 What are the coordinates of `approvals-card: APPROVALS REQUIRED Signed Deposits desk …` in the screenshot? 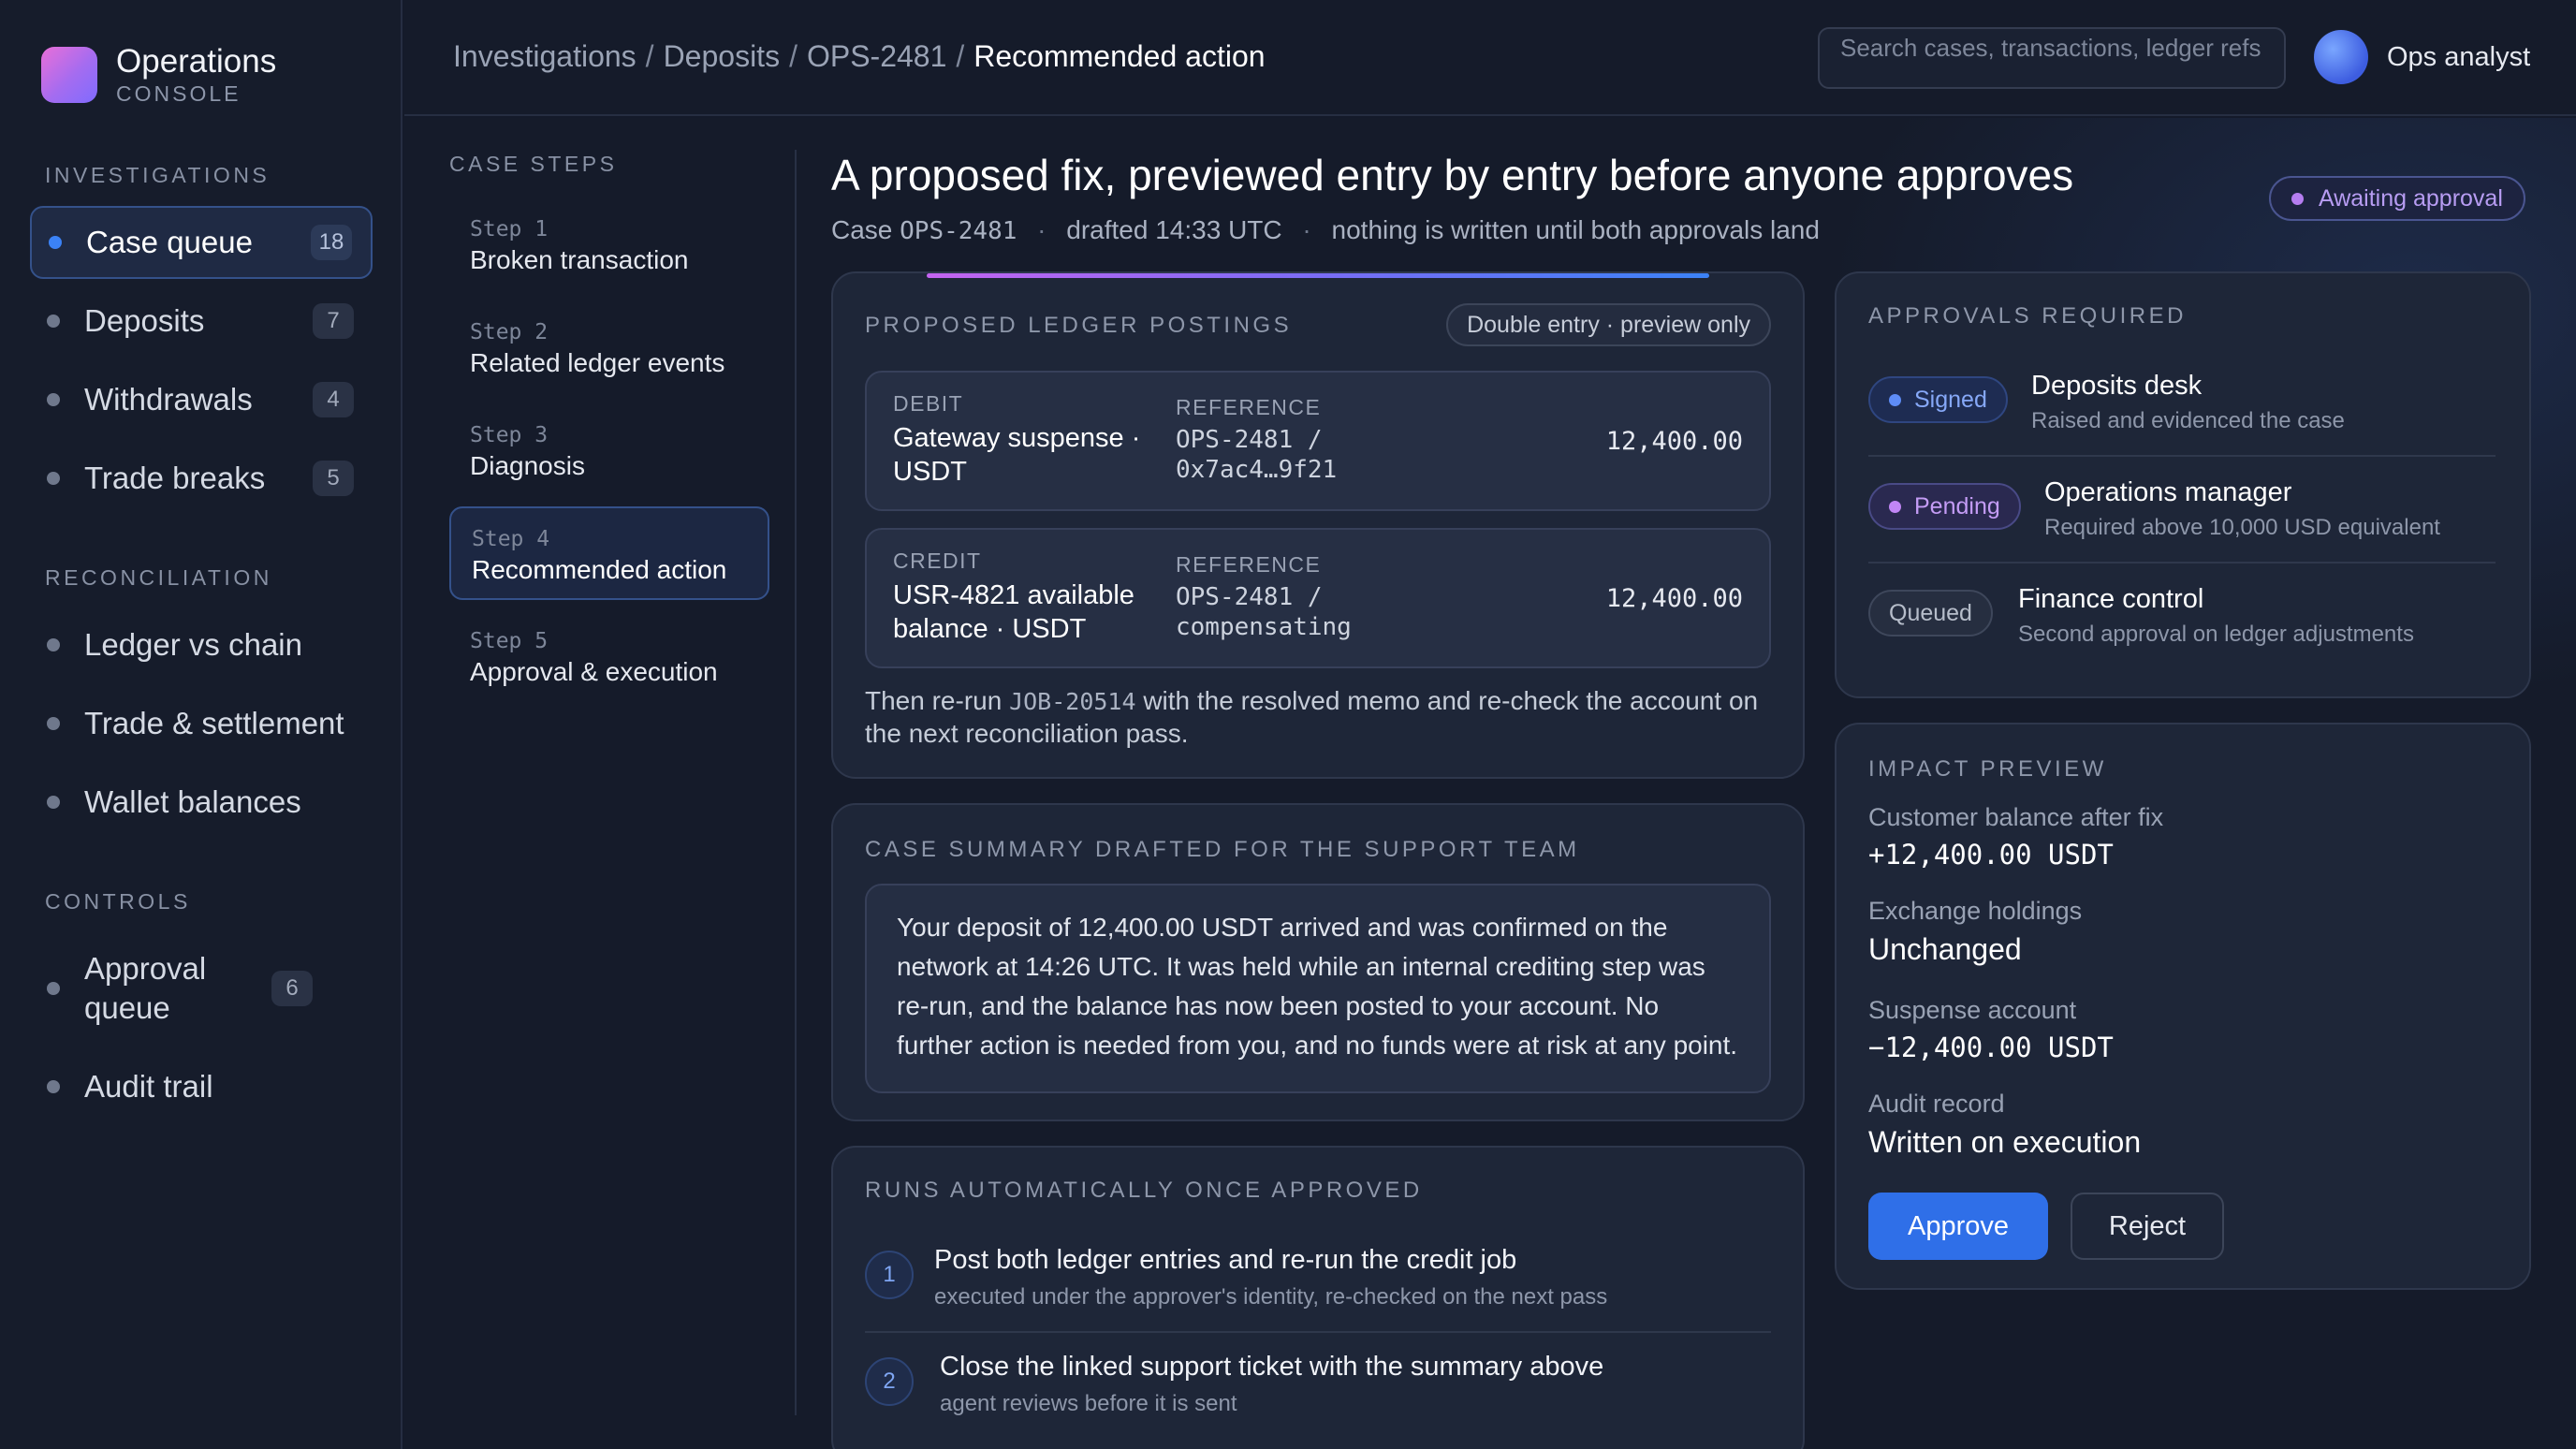 It's located at (2183, 484).